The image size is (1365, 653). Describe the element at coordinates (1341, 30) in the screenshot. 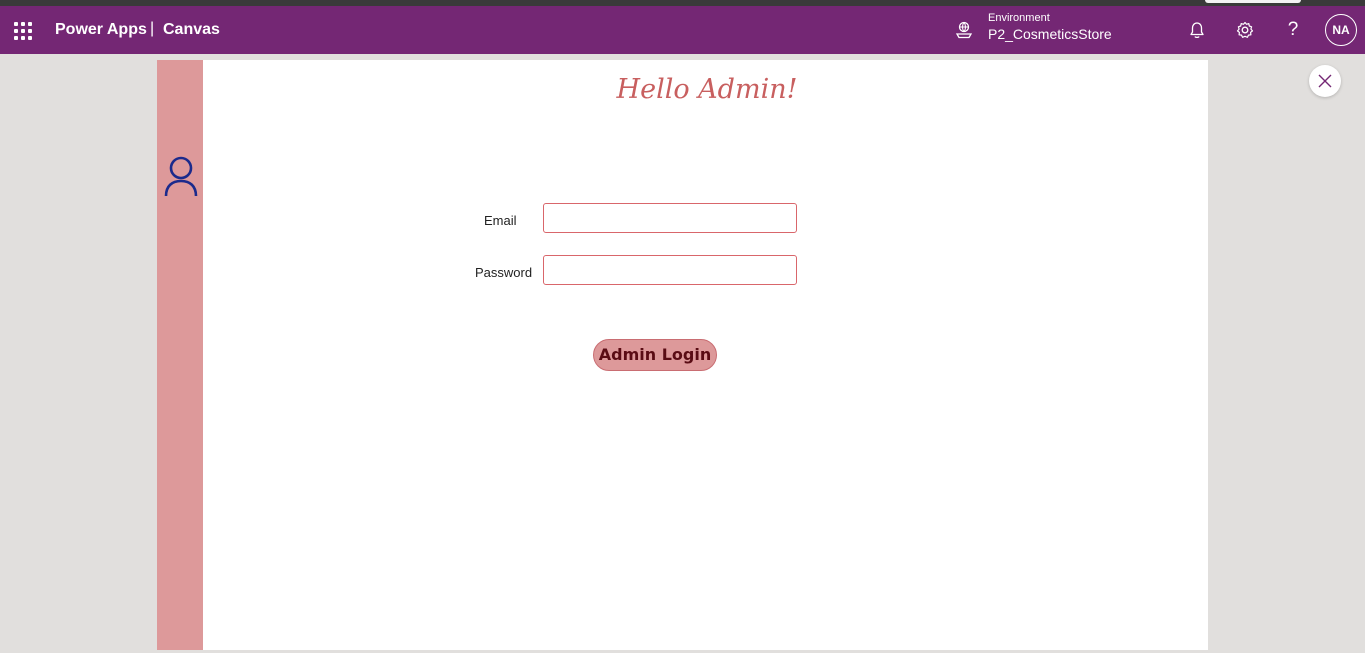

I see `avatar: NA` at that location.